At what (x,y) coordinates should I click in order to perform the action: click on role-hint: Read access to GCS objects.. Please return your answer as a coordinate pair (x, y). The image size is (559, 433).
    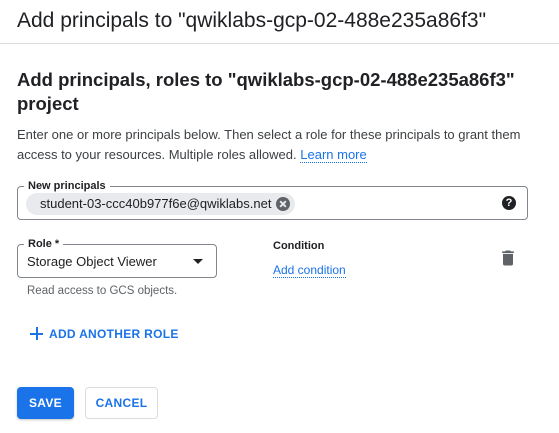
    Looking at the image, I should click on (102, 291).